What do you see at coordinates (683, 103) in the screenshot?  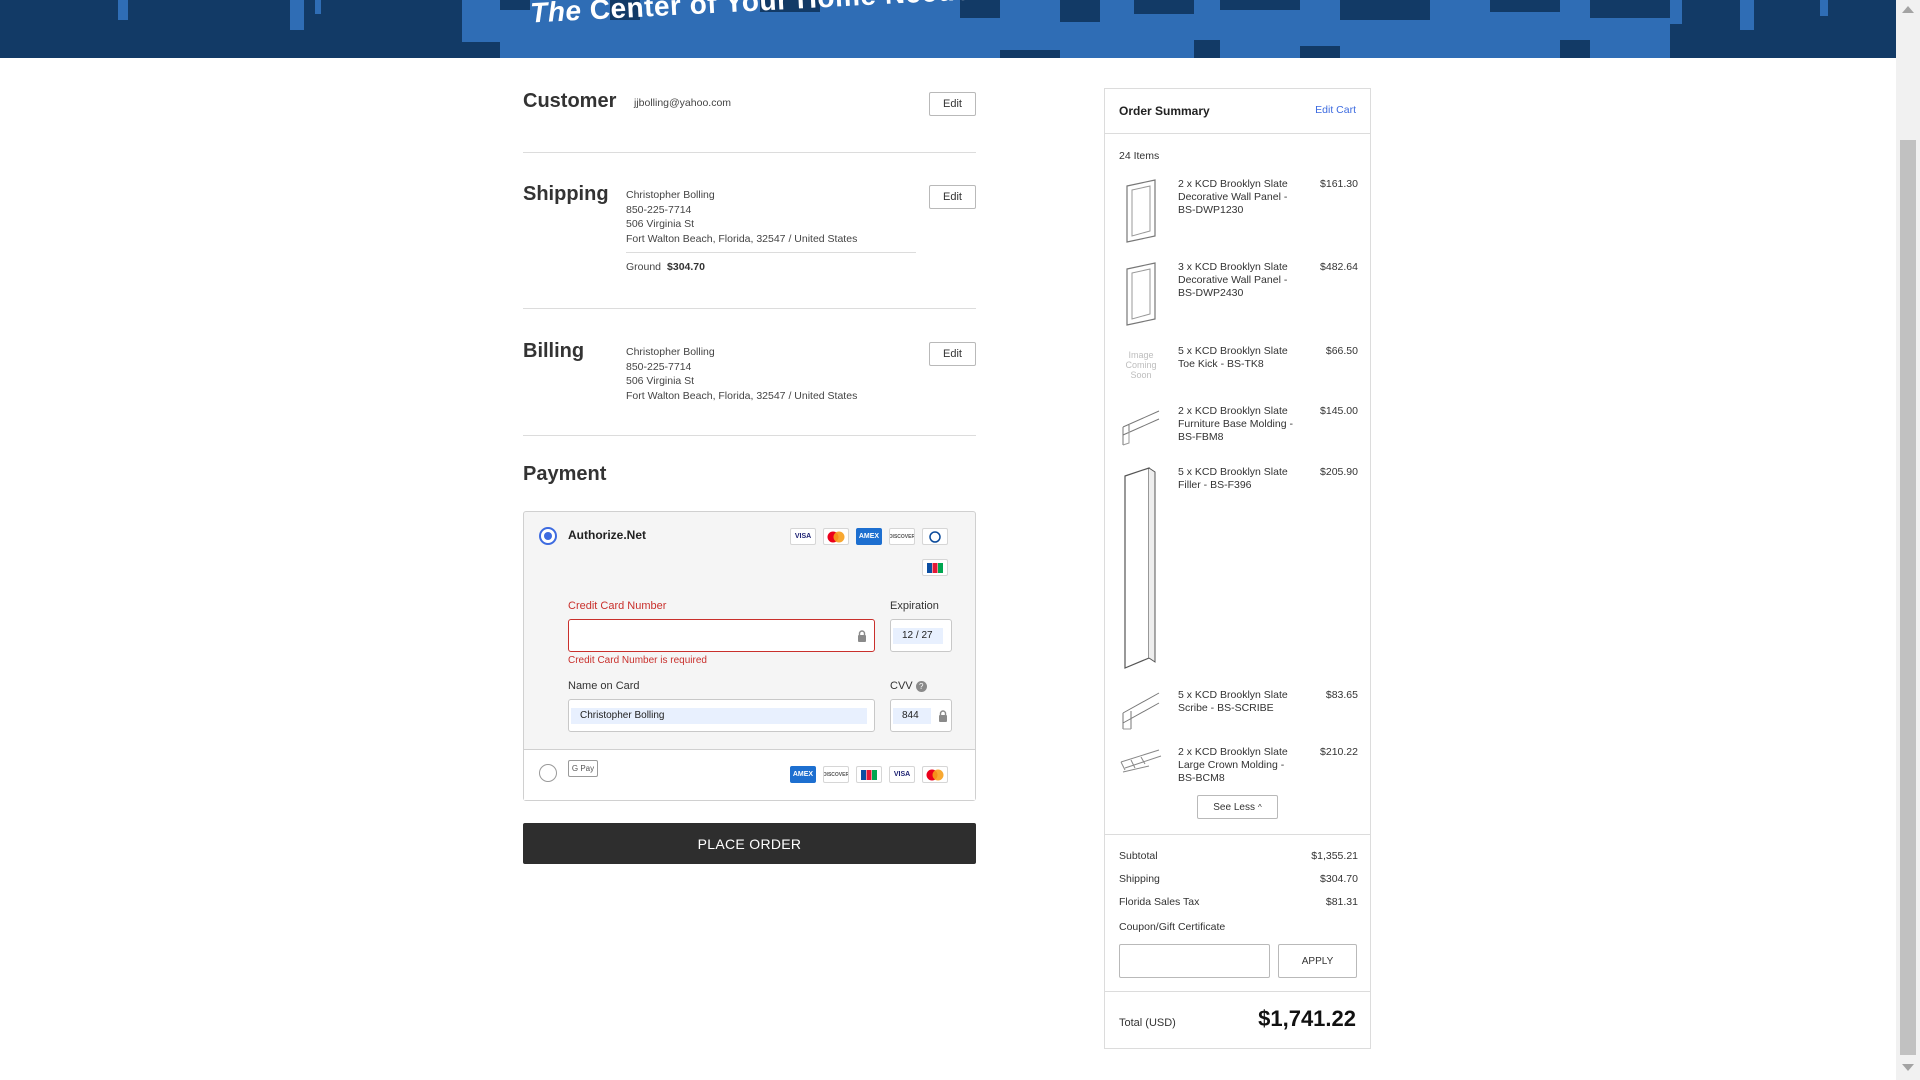 I see `customer-email: jjbolling@yahoo.com` at bounding box center [683, 103].